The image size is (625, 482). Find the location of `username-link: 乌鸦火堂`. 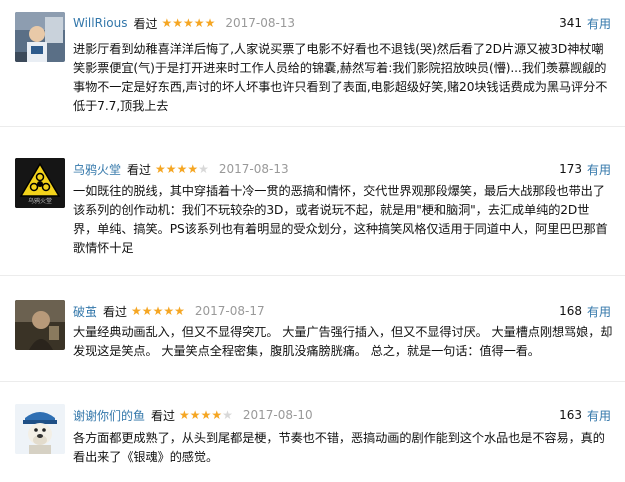

username-link: 乌鸦火堂 is located at coordinates (97, 169).